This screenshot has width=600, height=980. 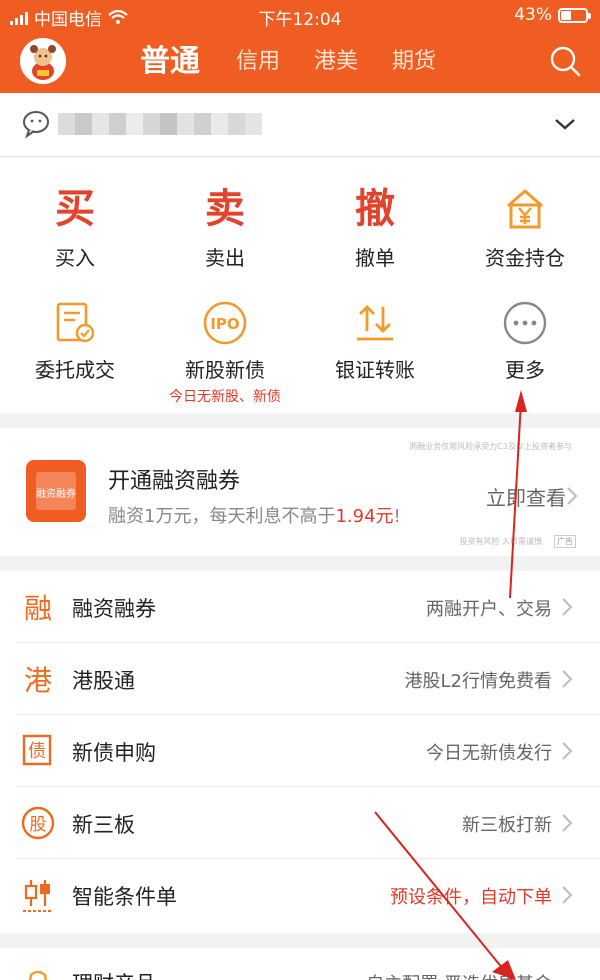 I want to click on wechat-icon, so click(x=36, y=125).